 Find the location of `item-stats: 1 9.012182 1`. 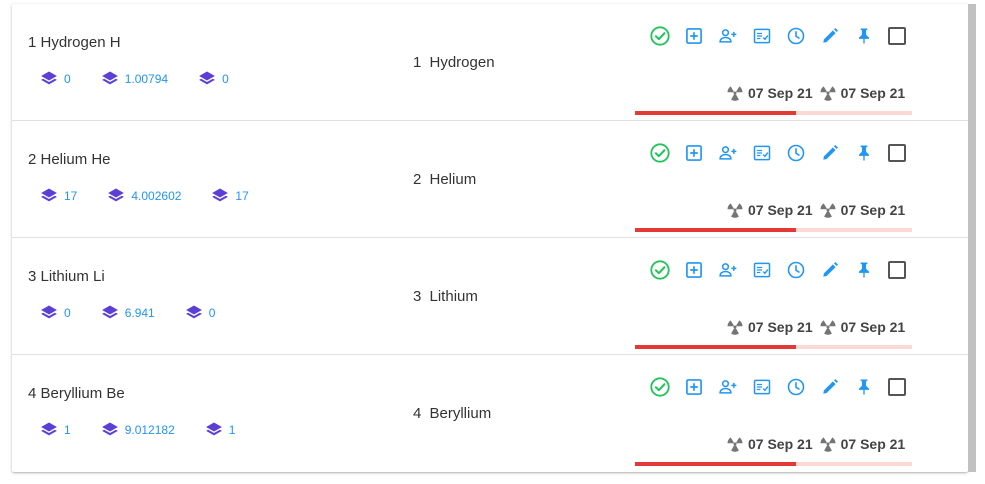

item-stats: 1 9.012182 1 is located at coordinates (152, 430).